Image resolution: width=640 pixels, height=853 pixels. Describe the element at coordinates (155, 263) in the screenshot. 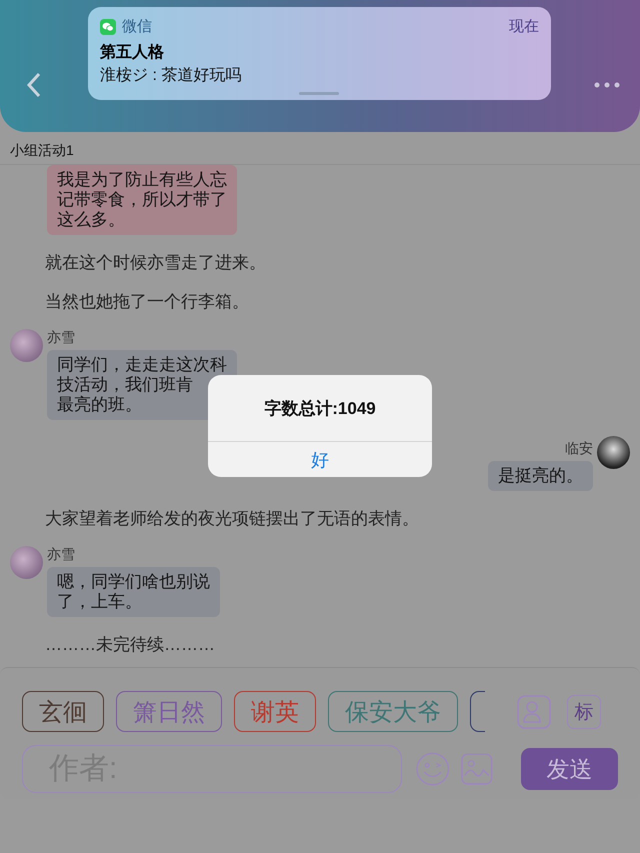

I see `narration-text: 就在这个时候亦雪走了进来。` at that location.